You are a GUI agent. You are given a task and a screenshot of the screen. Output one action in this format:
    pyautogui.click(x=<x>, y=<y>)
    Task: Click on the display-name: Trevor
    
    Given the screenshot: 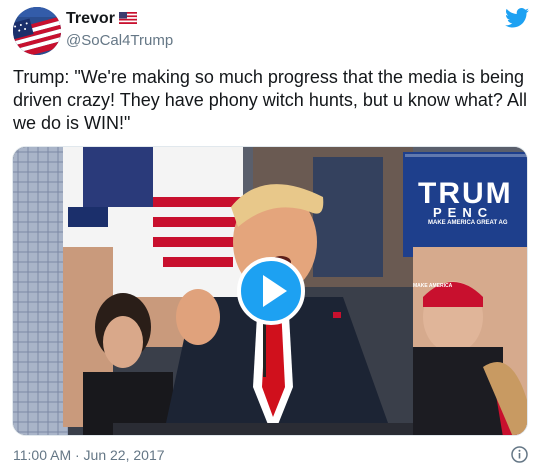 What is the action you would take?
    pyautogui.click(x=90, y=19)
    